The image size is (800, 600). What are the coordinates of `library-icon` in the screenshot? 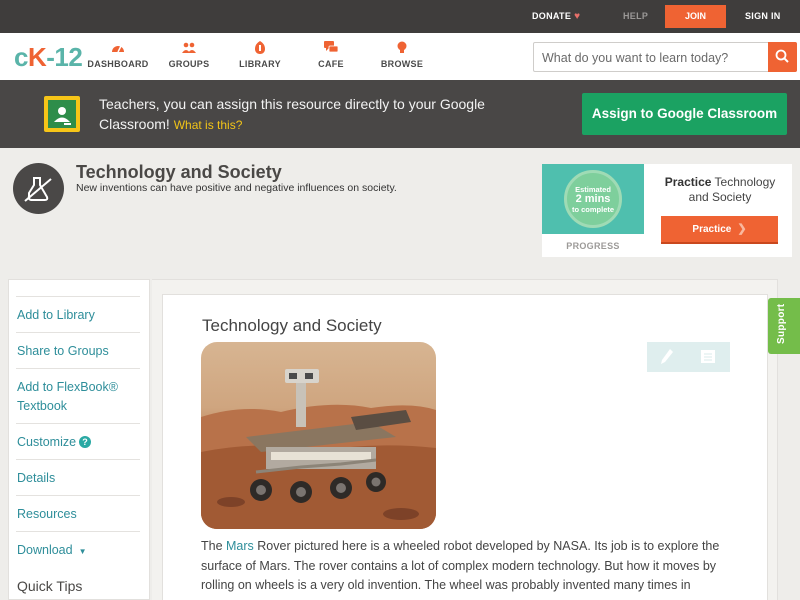 It's located at (260, 47).